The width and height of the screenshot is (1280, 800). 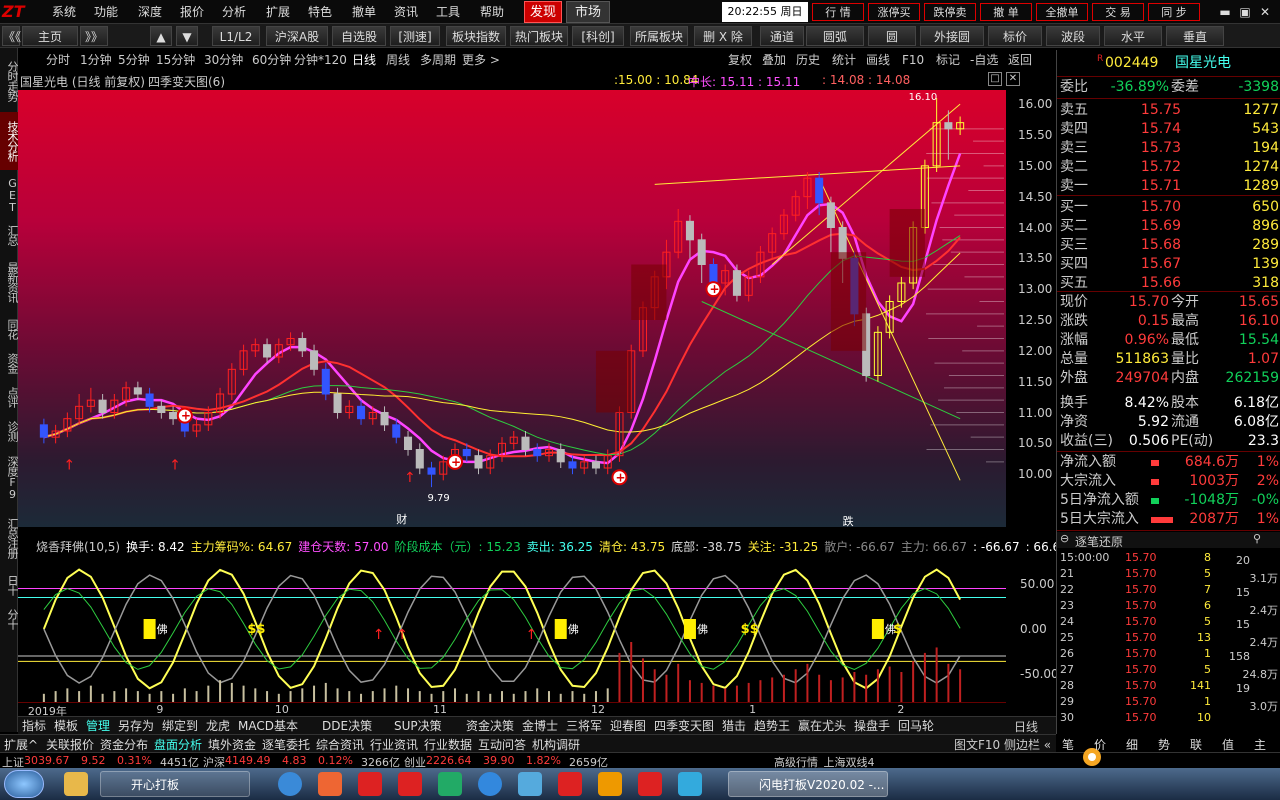 I want to click on menu-5: 扩展, so click(x=278, y=12).